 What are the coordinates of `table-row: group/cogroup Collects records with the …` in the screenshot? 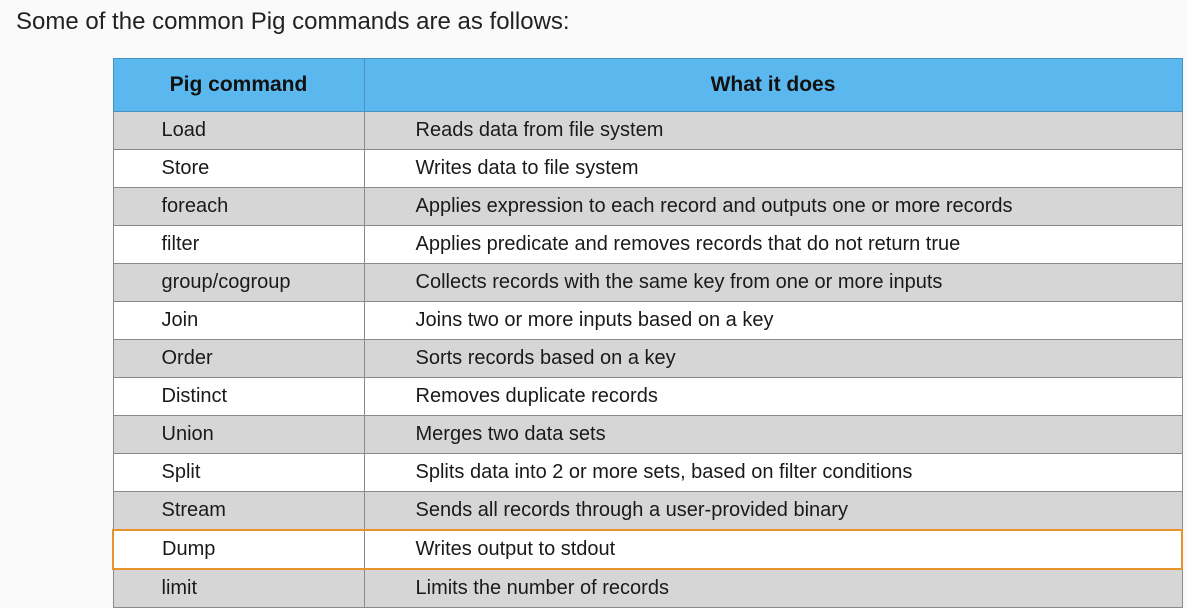 It's located at (647, 282).